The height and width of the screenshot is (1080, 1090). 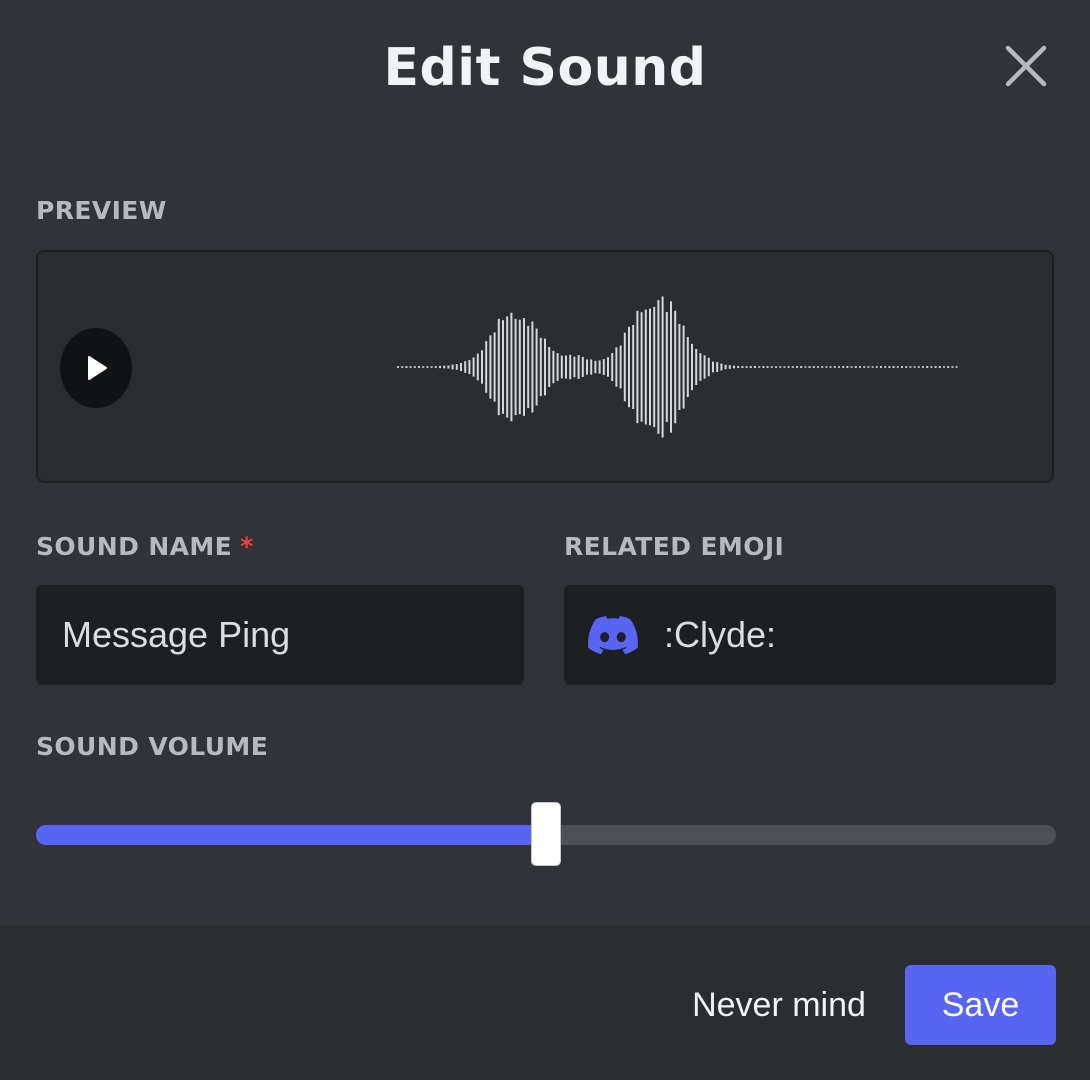 I want to click on modal-footer: Never mind Save, so click(x=545, y=1002).